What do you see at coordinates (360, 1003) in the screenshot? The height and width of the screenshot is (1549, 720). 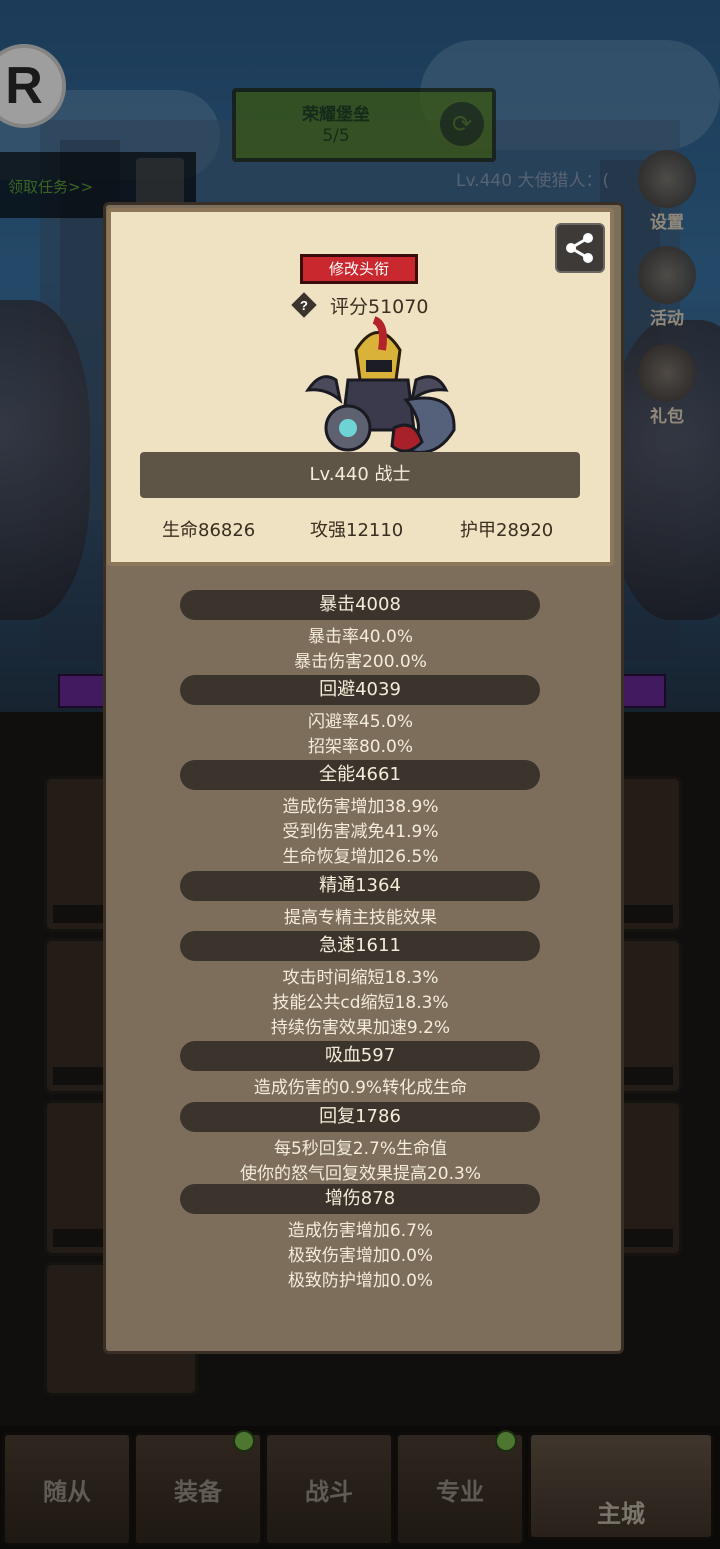 I see `stat-line: 技能公共cd缩短18.3%` at bounding box center [360, 1003].